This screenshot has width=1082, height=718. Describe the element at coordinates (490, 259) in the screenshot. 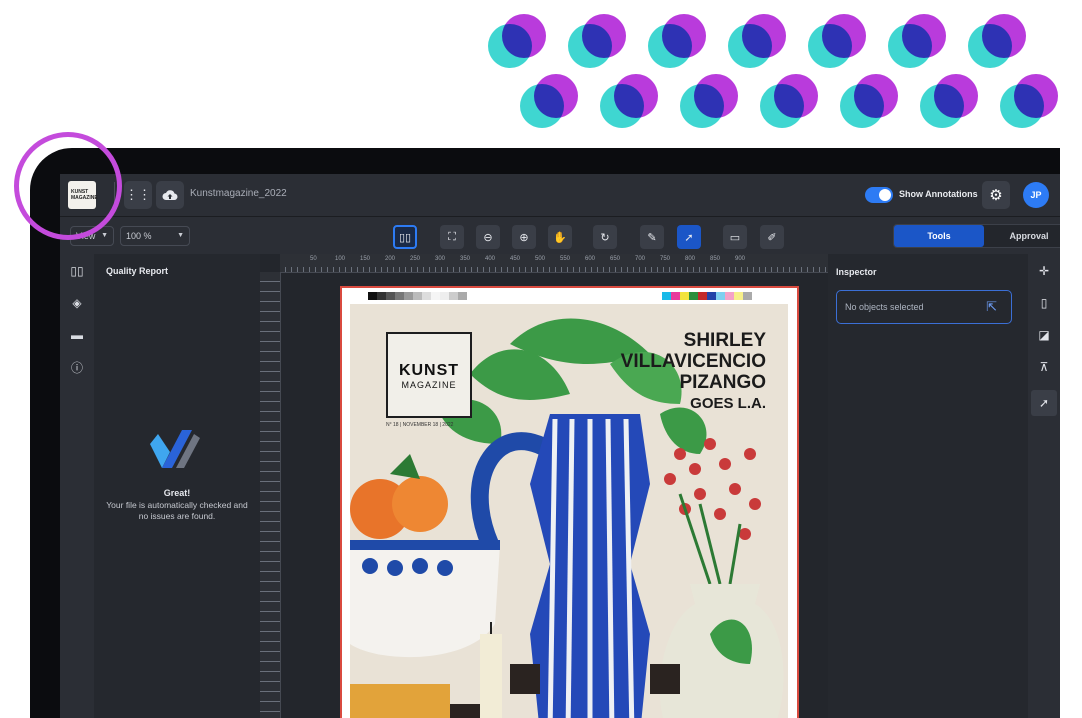

I see `ruler-mark: 400` at that location.